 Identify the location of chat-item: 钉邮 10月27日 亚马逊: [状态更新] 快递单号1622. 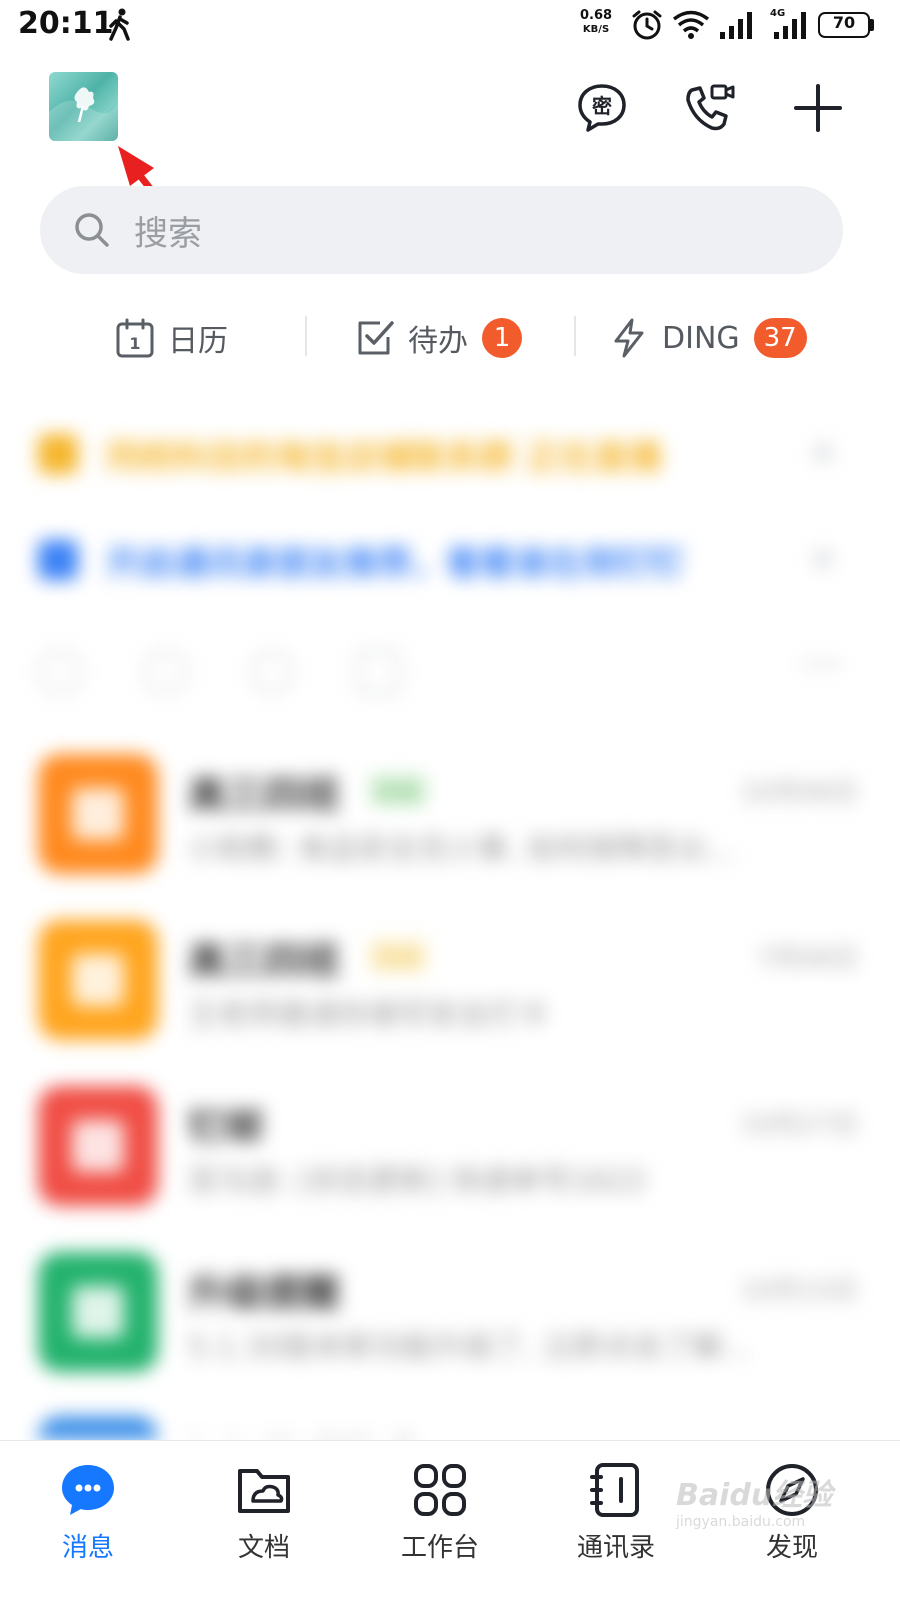
(448, 1151).